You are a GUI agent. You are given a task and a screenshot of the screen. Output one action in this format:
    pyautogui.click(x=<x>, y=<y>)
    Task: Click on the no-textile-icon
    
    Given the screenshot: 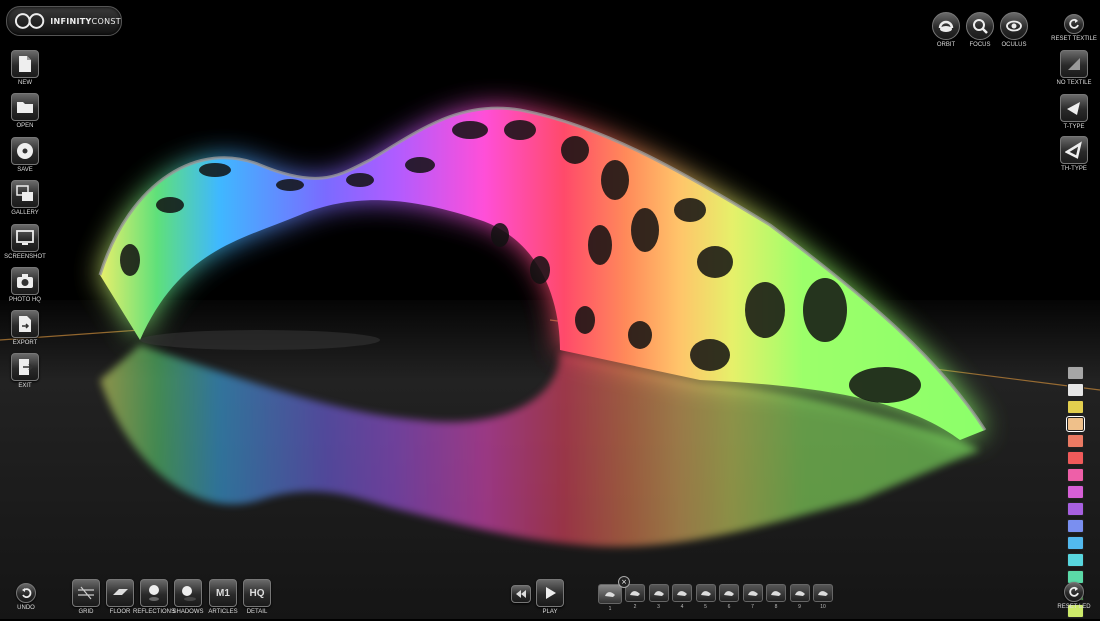 What is the action you would take?
    pyautogui.click(x=1074, y=64)
    